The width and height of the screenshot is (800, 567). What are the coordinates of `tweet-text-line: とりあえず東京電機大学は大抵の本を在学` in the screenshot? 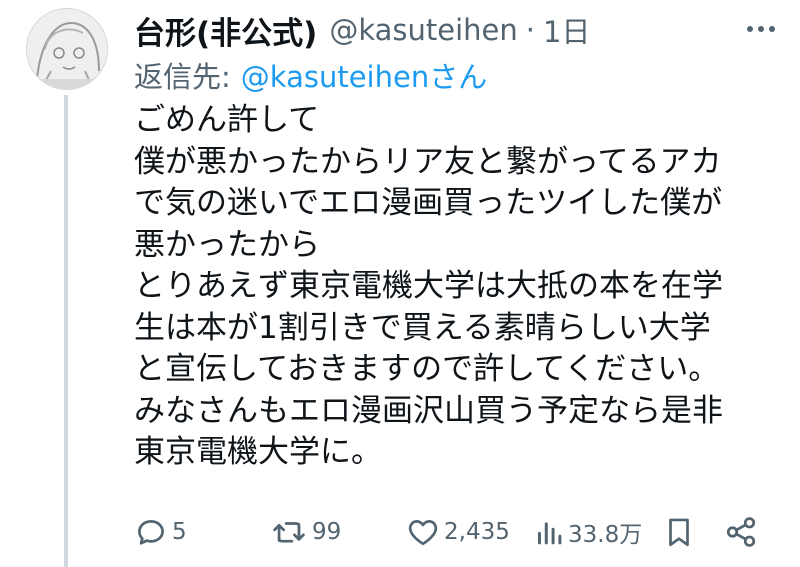 It's located at (428, 286).